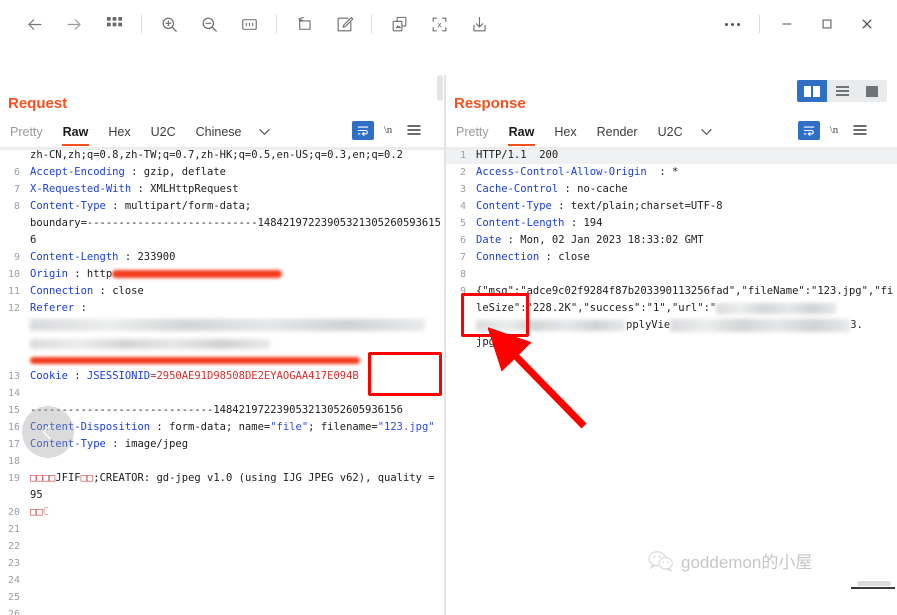 Image resolution: width=897 pixels, height=615 pixels. Describe the element at coordinates (197, 274) in the screenshot. I see `redacted-bar` at that location.